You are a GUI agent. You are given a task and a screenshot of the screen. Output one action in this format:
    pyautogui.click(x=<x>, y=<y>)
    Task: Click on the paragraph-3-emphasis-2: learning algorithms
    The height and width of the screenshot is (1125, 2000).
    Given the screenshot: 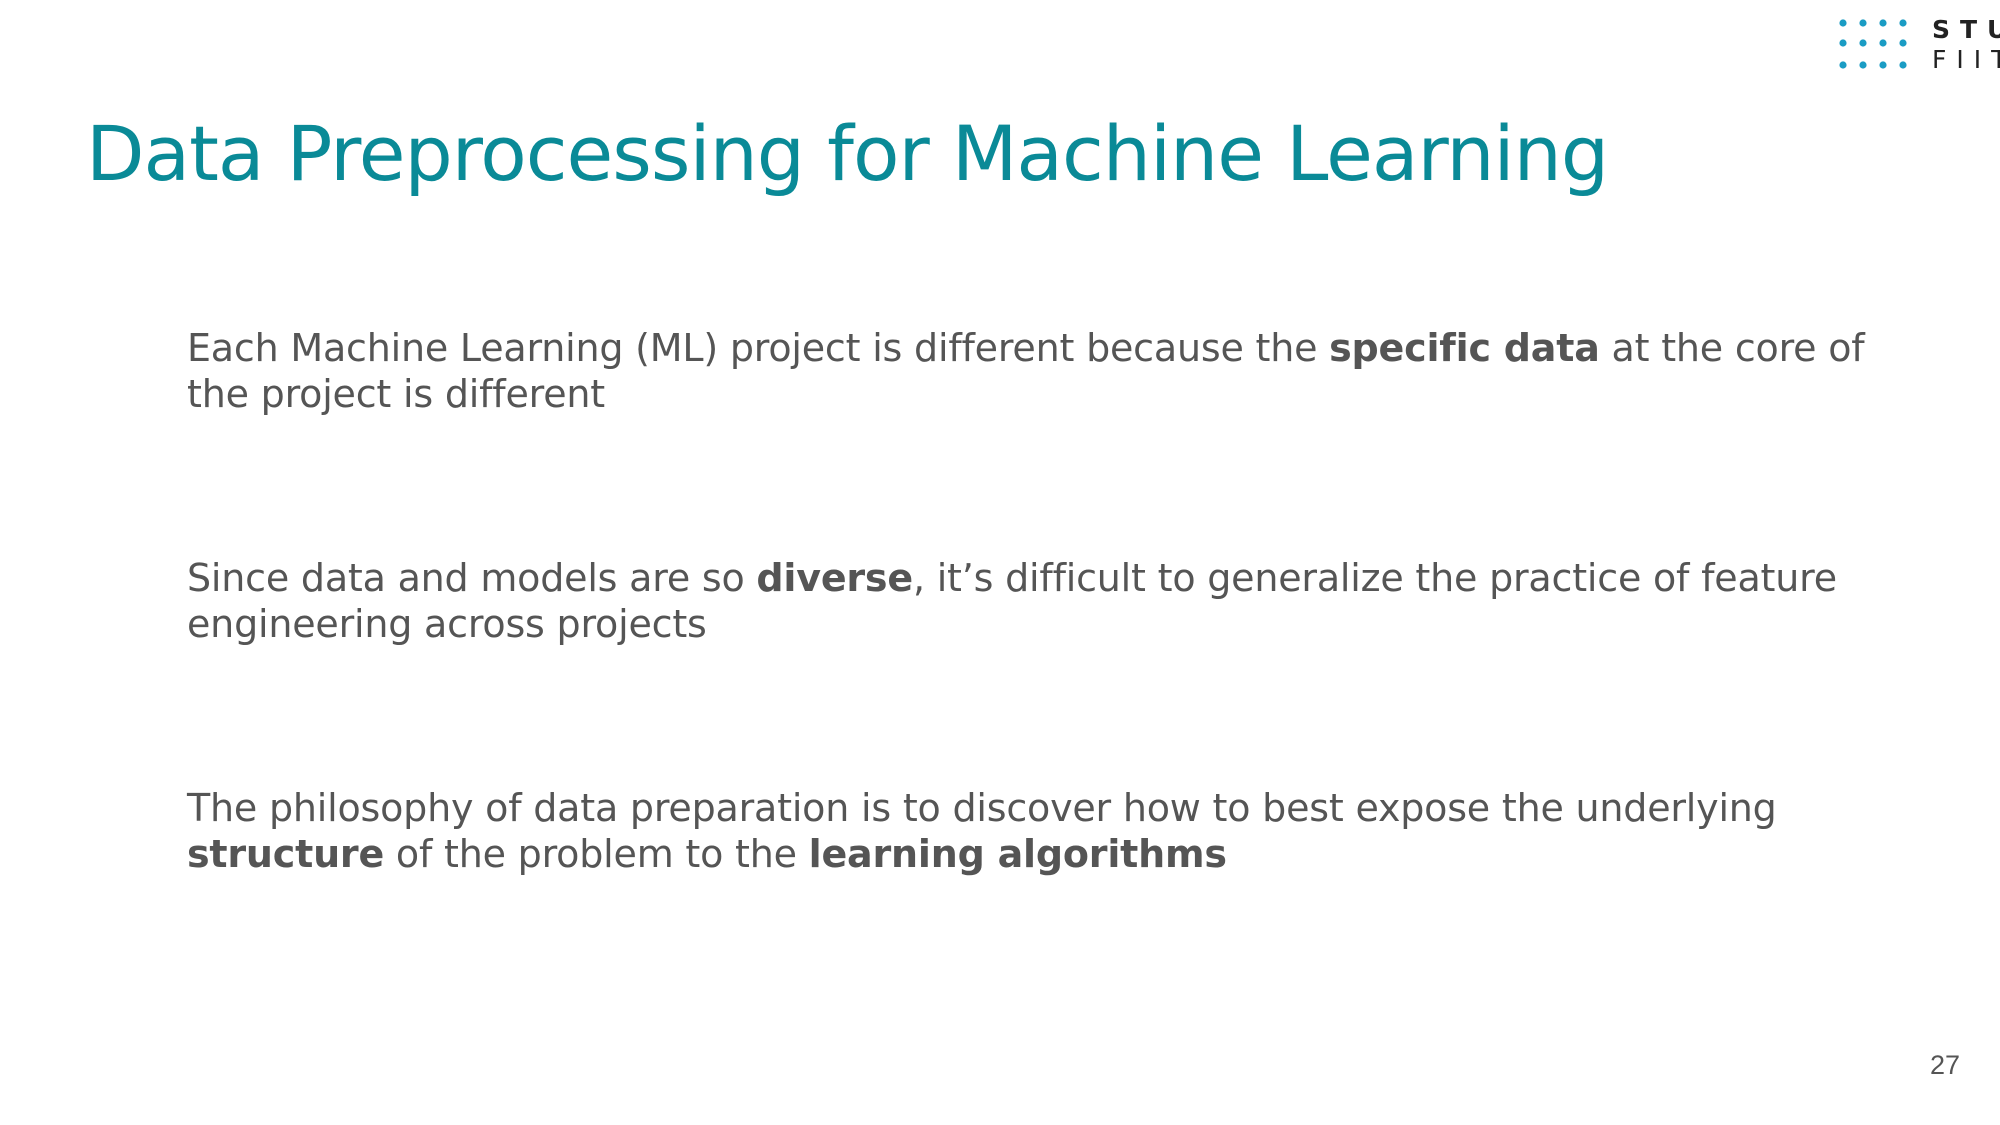 What is the action you would take?
    pyautogui.click(x=1017, y=854)
    